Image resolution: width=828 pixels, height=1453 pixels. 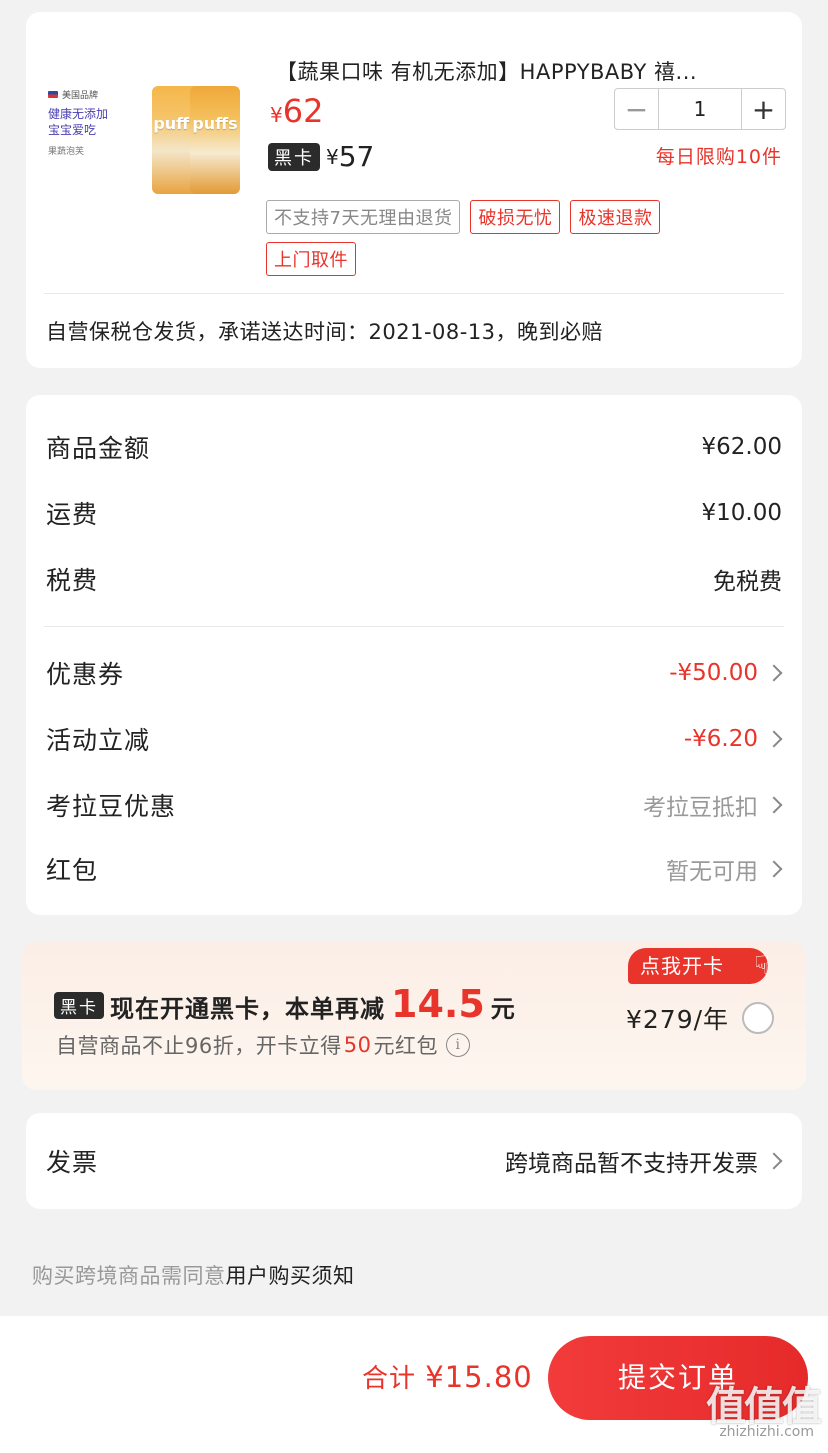 What do you see at coordinates (311, 259) in the screenshot?
I see `service-tag: 上门取件` at bounding box center [311, 259].